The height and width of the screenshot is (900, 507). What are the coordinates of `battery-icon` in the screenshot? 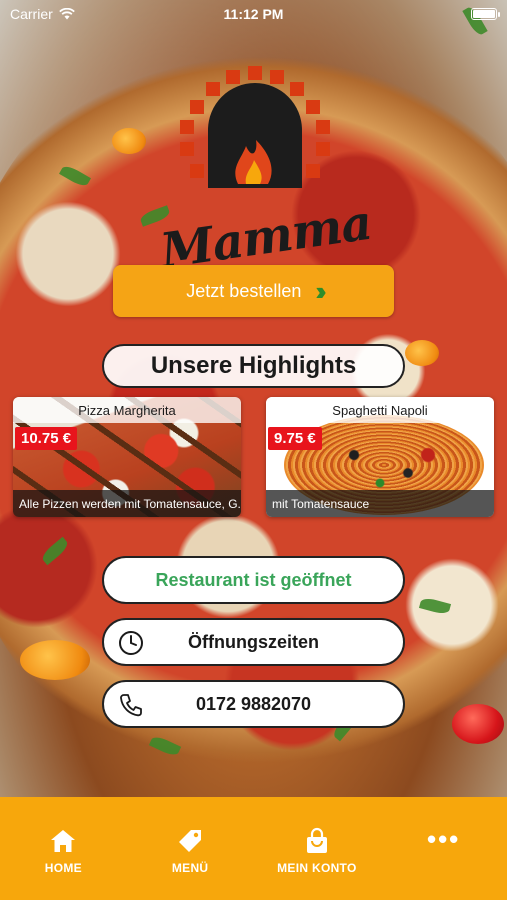 It's located at (485, 14).